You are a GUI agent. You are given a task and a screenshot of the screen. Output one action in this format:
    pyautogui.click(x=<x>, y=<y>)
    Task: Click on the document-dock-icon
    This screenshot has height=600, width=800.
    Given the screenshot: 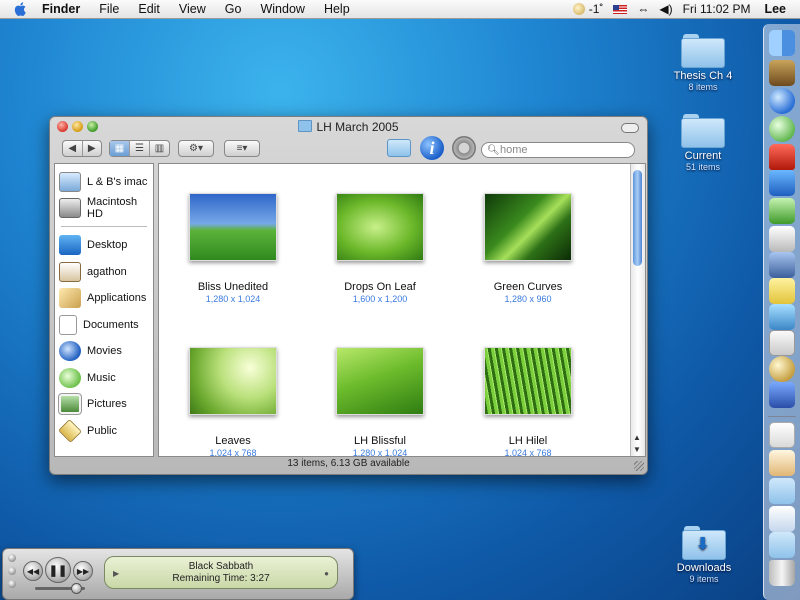 What is the action you would take?
    pyautogui.click(x=782, y=519)
    